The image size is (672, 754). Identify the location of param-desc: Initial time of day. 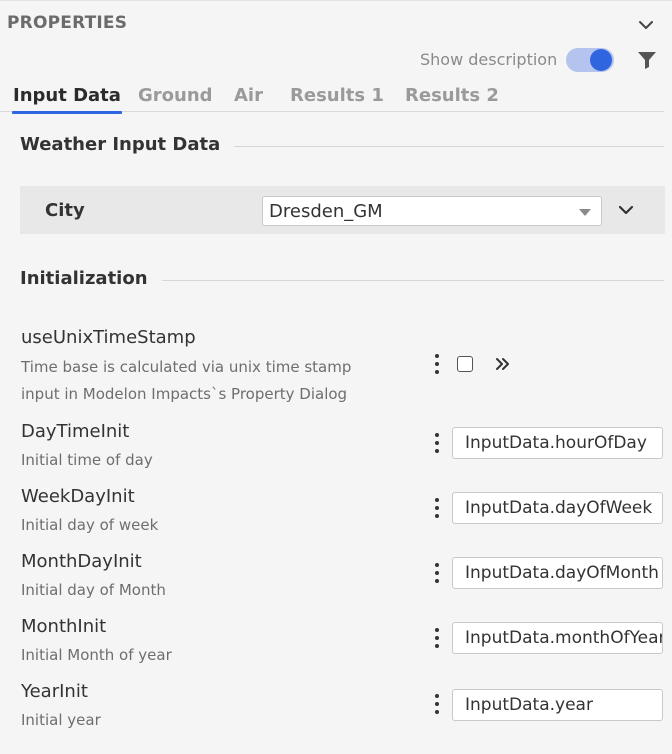
(87, 460).